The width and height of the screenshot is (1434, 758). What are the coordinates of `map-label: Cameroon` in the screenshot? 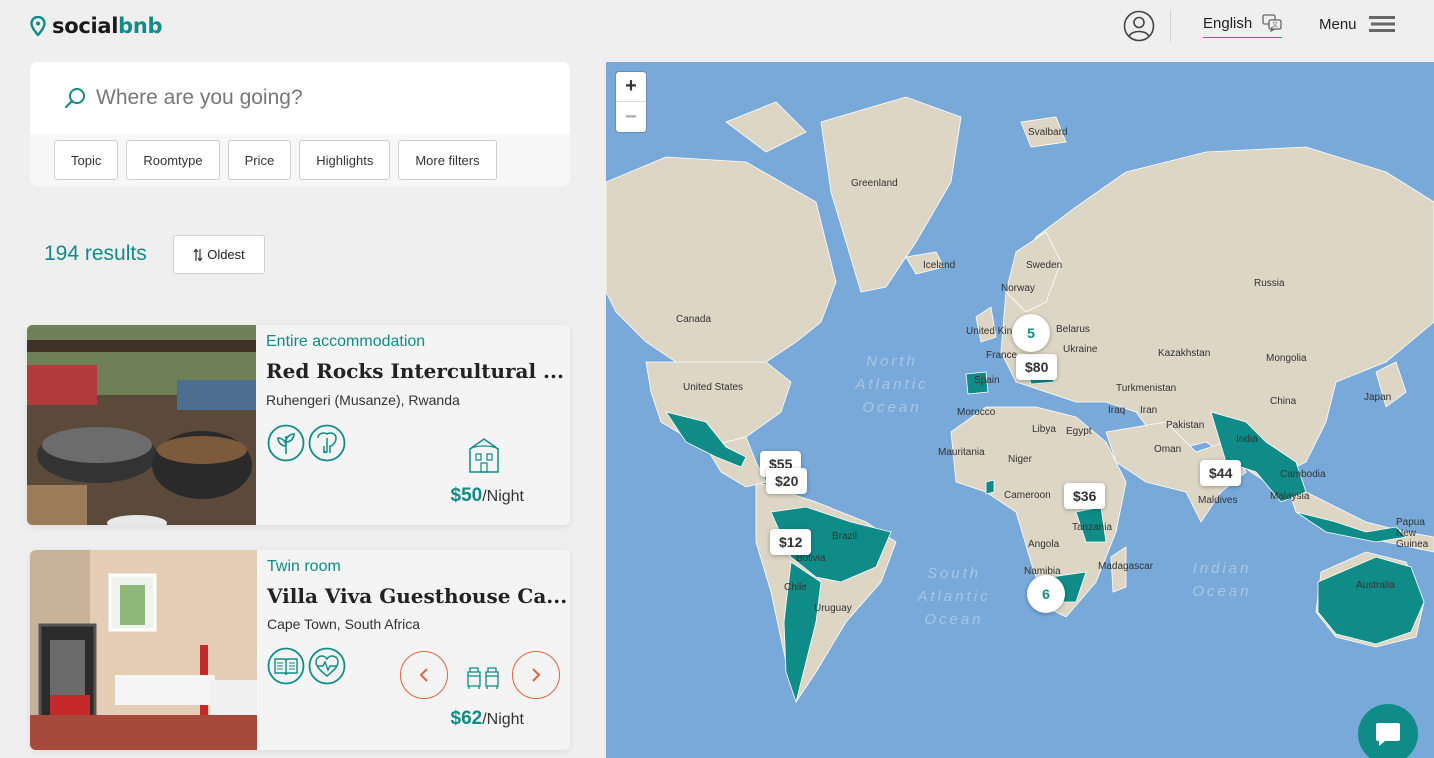 It's located at (1027, 495).